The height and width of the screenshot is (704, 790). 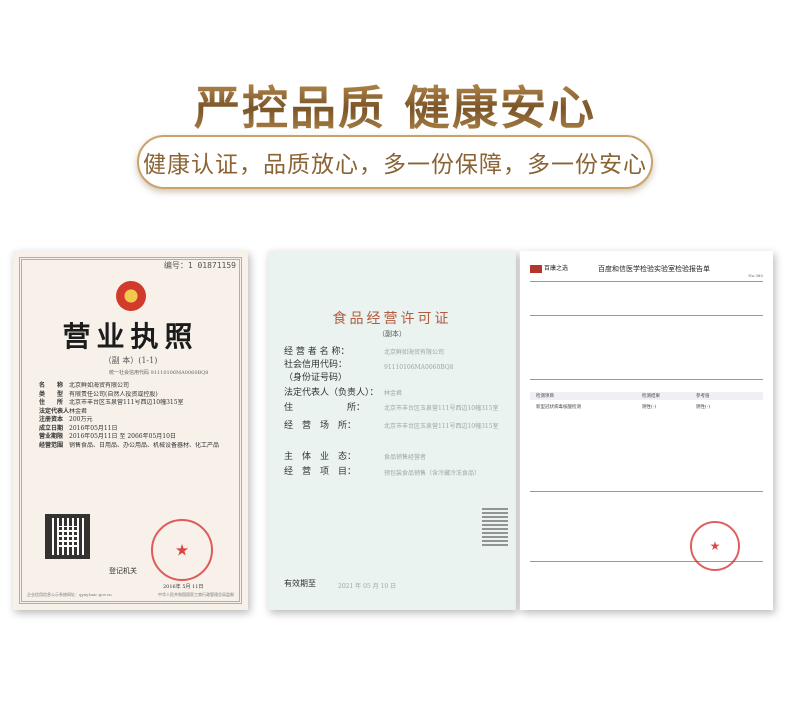 I want to click on table-header-cell: 检测项目, so click(x=545, y=396).